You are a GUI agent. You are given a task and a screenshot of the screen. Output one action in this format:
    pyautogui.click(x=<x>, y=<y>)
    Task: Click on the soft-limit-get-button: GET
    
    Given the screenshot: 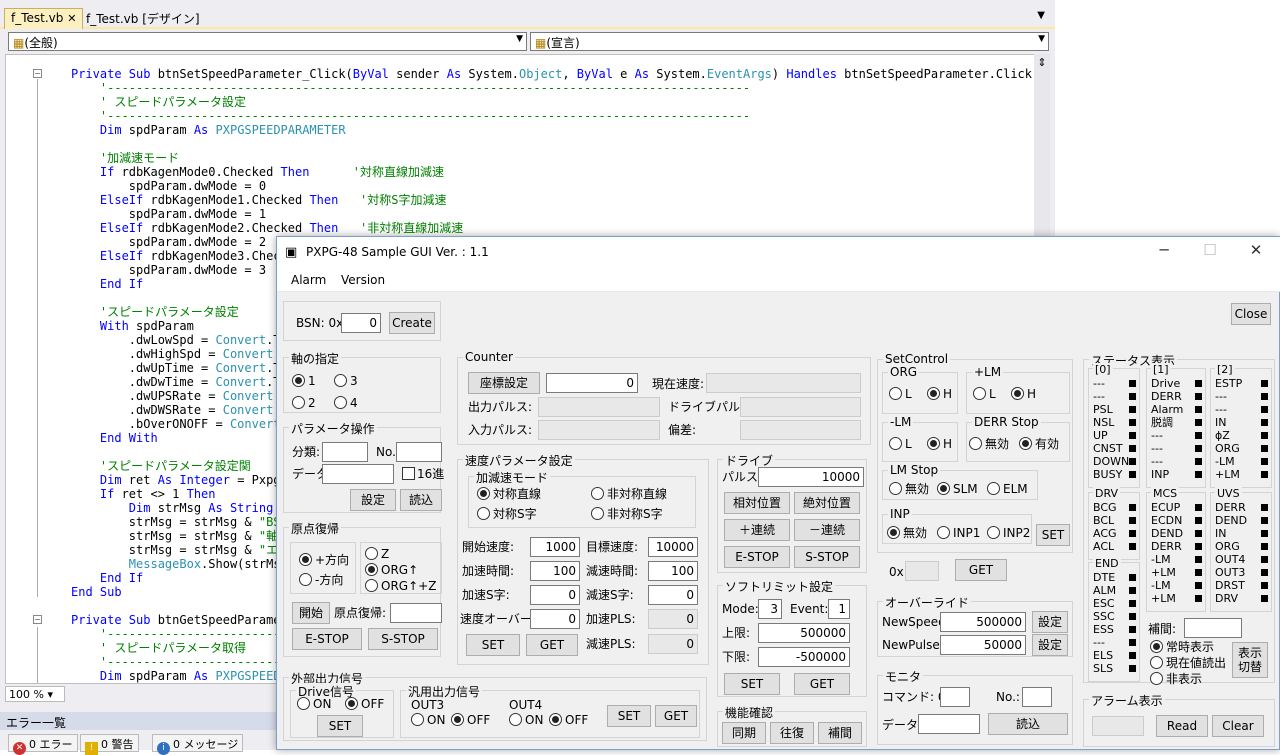 What is the action you would take?
    pyautogui.click(x=822, y=684)
    